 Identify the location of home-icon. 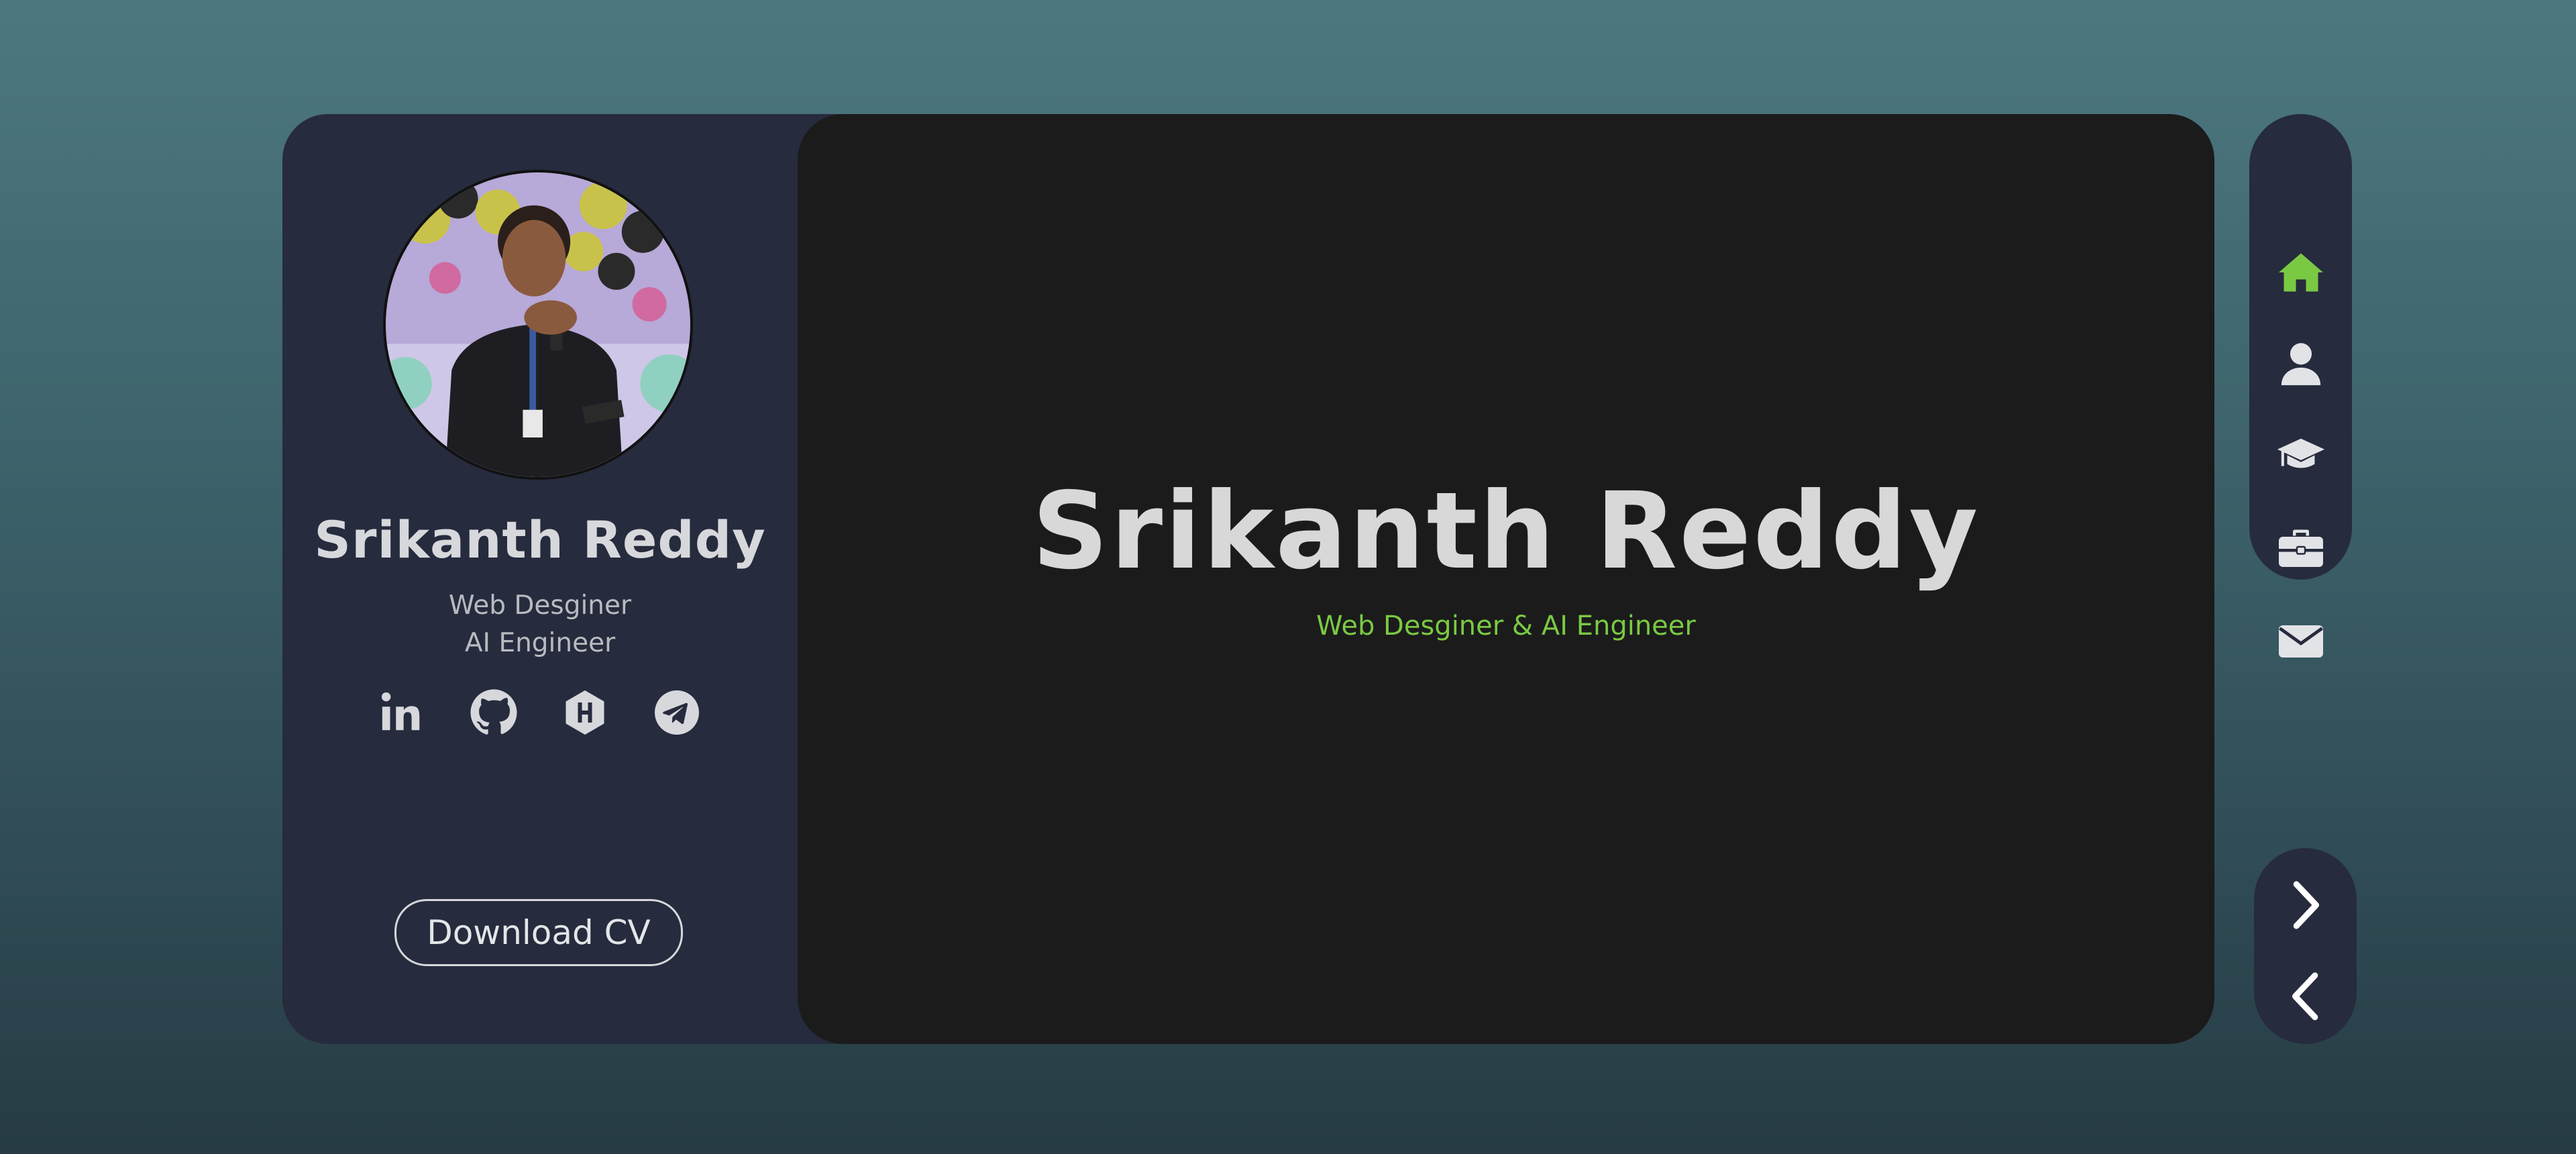
(2300, 272).